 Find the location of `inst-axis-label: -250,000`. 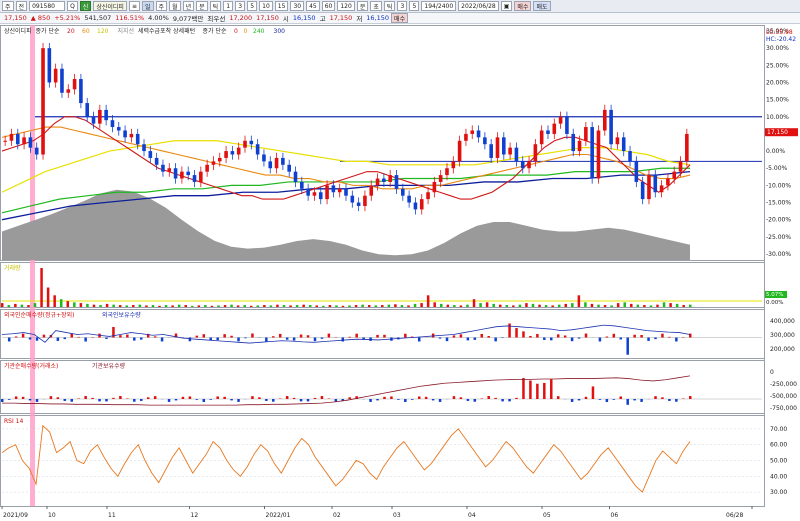

inst-axis-label: -250,000 is located at coordinates (783, 384).